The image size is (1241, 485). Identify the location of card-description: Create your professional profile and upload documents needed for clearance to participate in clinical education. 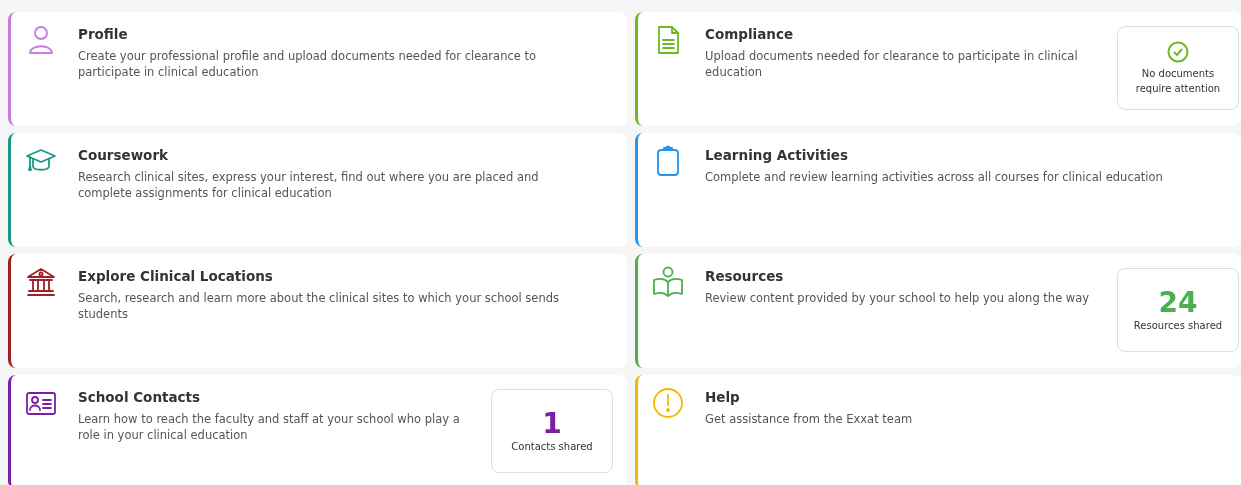
(308, 64).